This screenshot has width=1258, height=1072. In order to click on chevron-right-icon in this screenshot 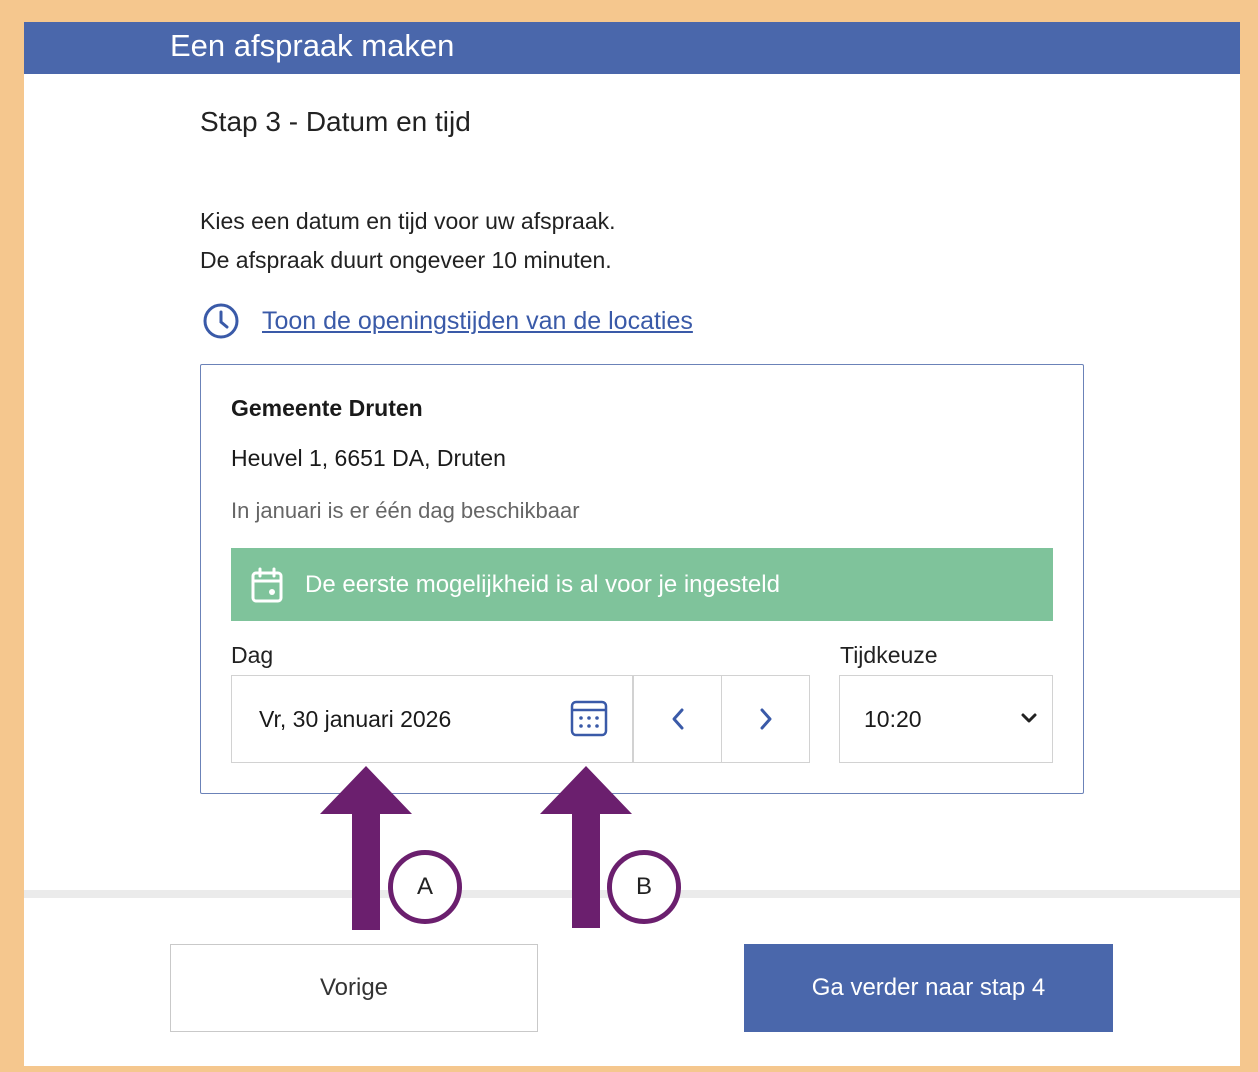, I will do `click(765, 719)`.